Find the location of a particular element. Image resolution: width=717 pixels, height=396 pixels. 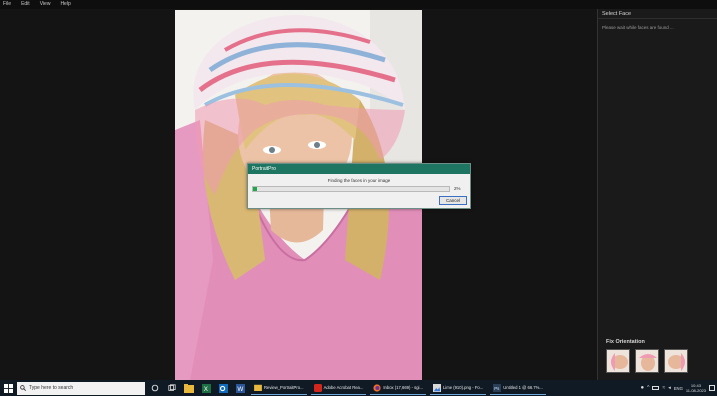

rotate-right-thumbnail is located at coordinates (676, 361).